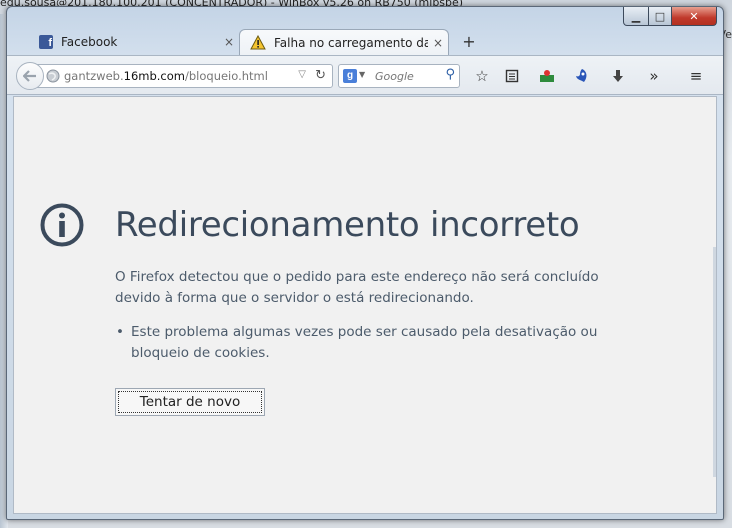 Image resolution: width=732 pixels, height=528 pixels. What do you see at coordinates (394, 76) in the screenshot?
I see `search-input: Google` at bounding box center [394, 76].